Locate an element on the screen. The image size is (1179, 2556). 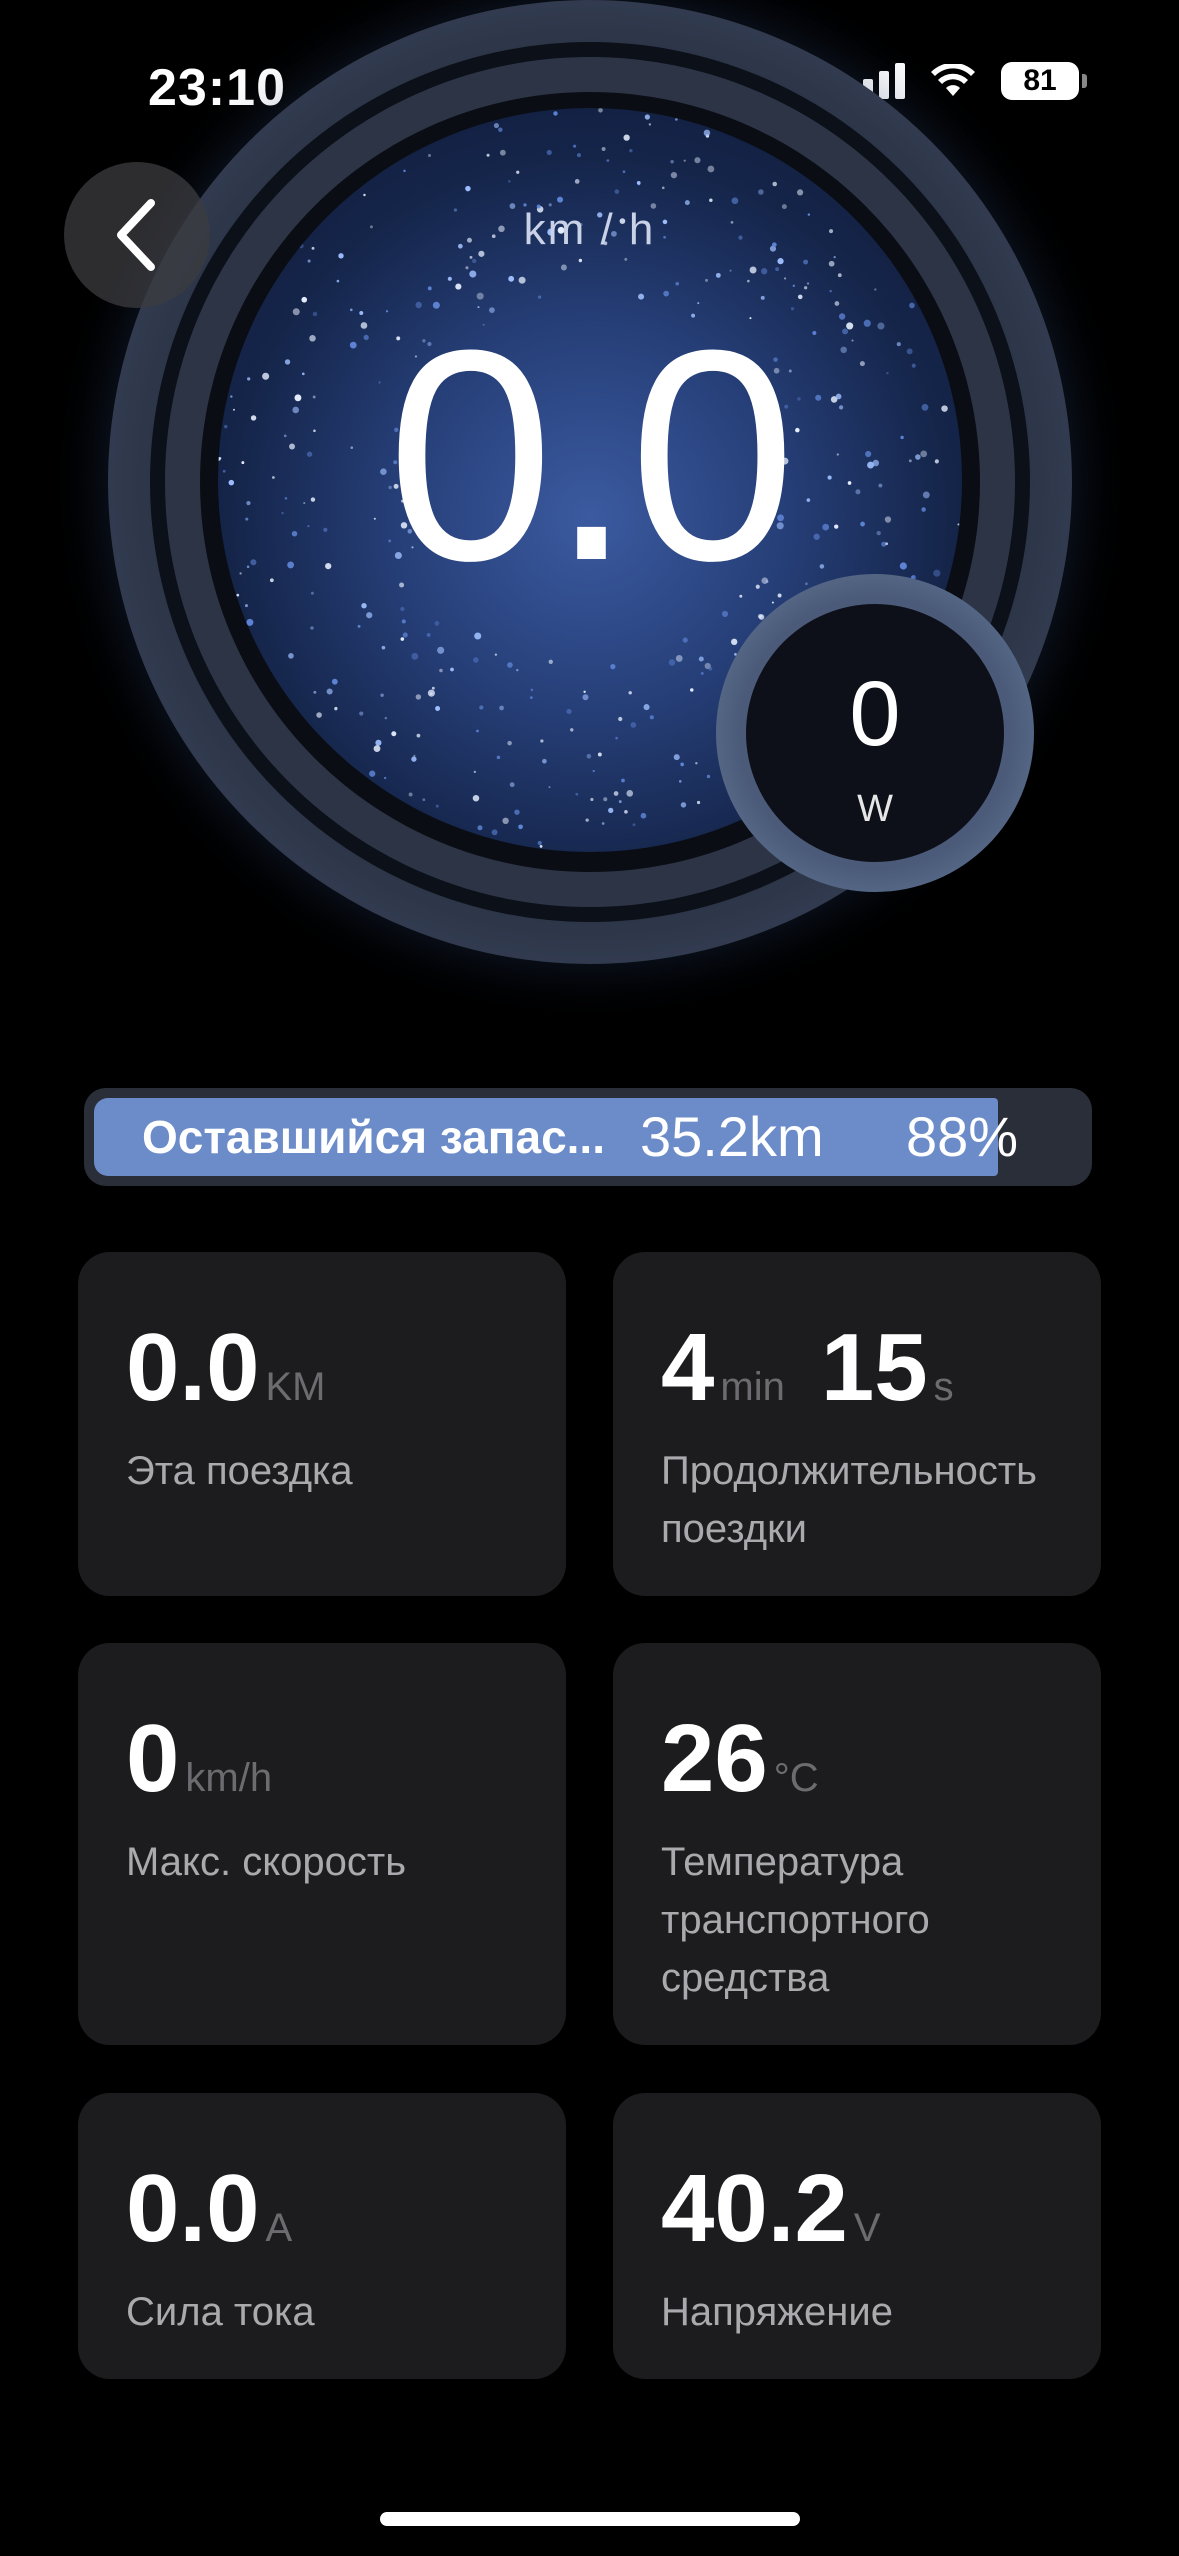
battery-level: 81 is located at coordinates (1040, 80).